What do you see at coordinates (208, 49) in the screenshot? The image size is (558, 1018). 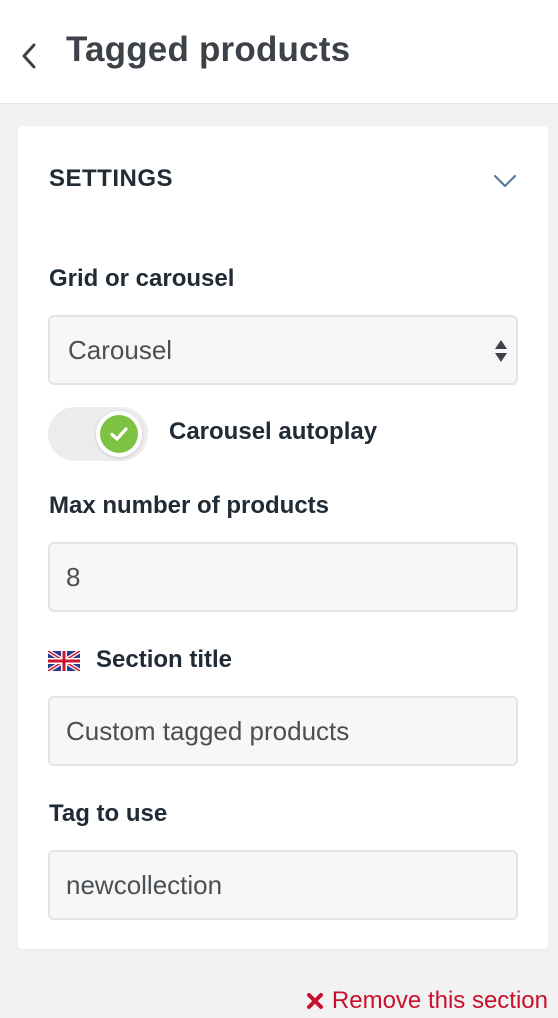 I see `page-title: Tagged products` at bounding box center [208, 49].